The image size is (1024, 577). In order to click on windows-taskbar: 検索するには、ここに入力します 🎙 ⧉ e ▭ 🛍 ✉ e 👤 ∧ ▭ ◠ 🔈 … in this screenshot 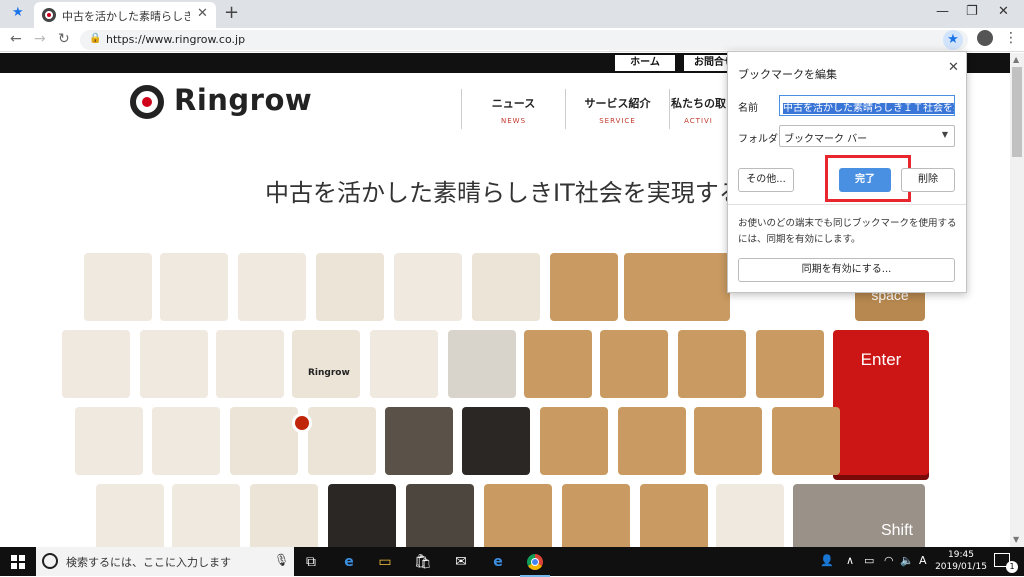, I will do `click(512, 562)`.